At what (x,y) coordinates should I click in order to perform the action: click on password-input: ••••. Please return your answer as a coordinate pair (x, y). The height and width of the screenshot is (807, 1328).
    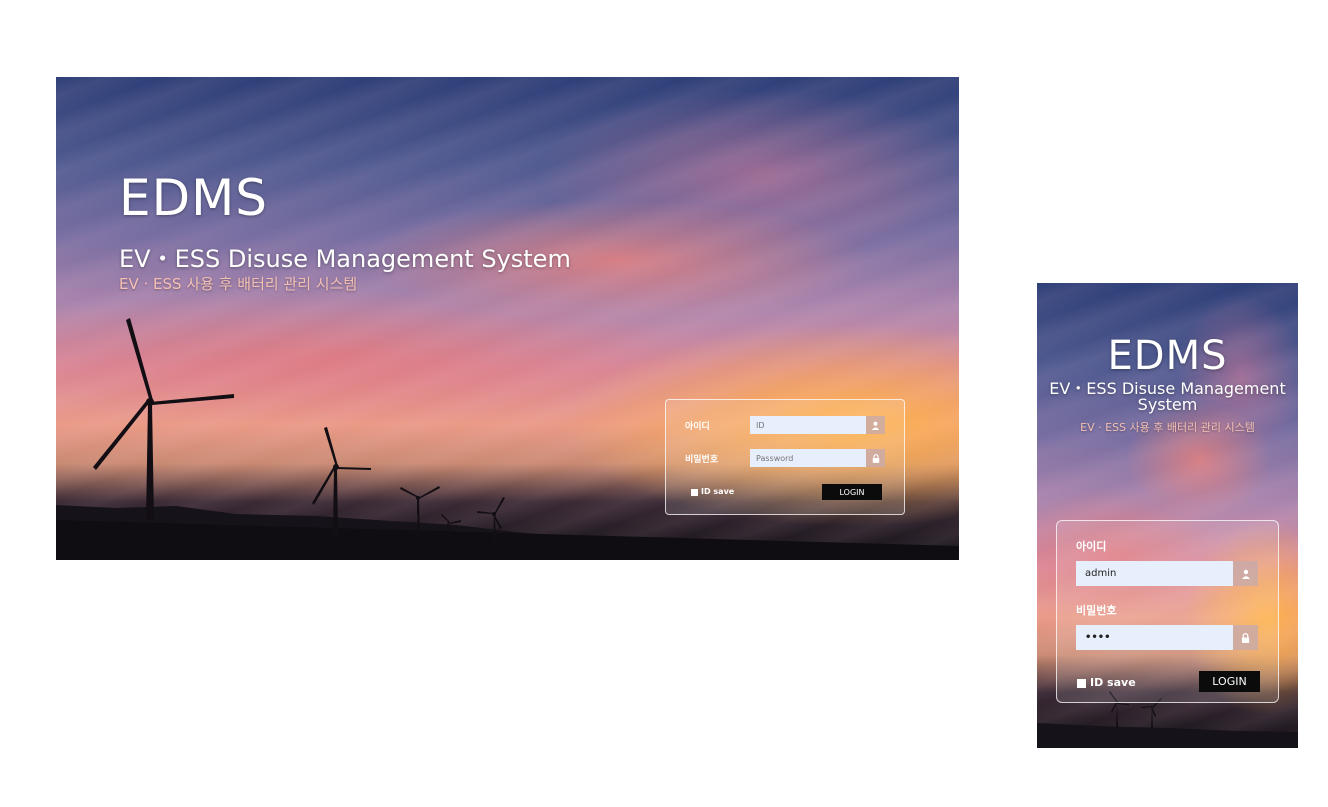
    Looking at the image, I should click on (1154, 637).